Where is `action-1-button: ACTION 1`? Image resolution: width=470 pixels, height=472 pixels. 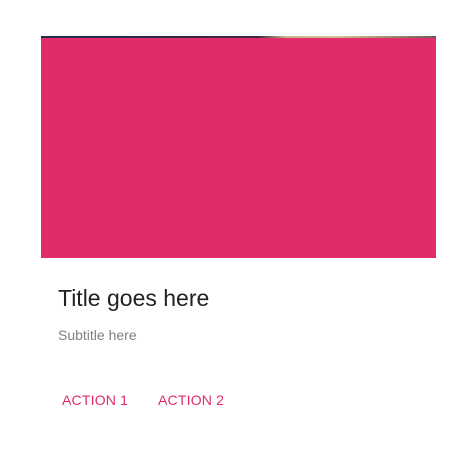 action-1-button: ACTION 1 is located at coordinates (95, 400).